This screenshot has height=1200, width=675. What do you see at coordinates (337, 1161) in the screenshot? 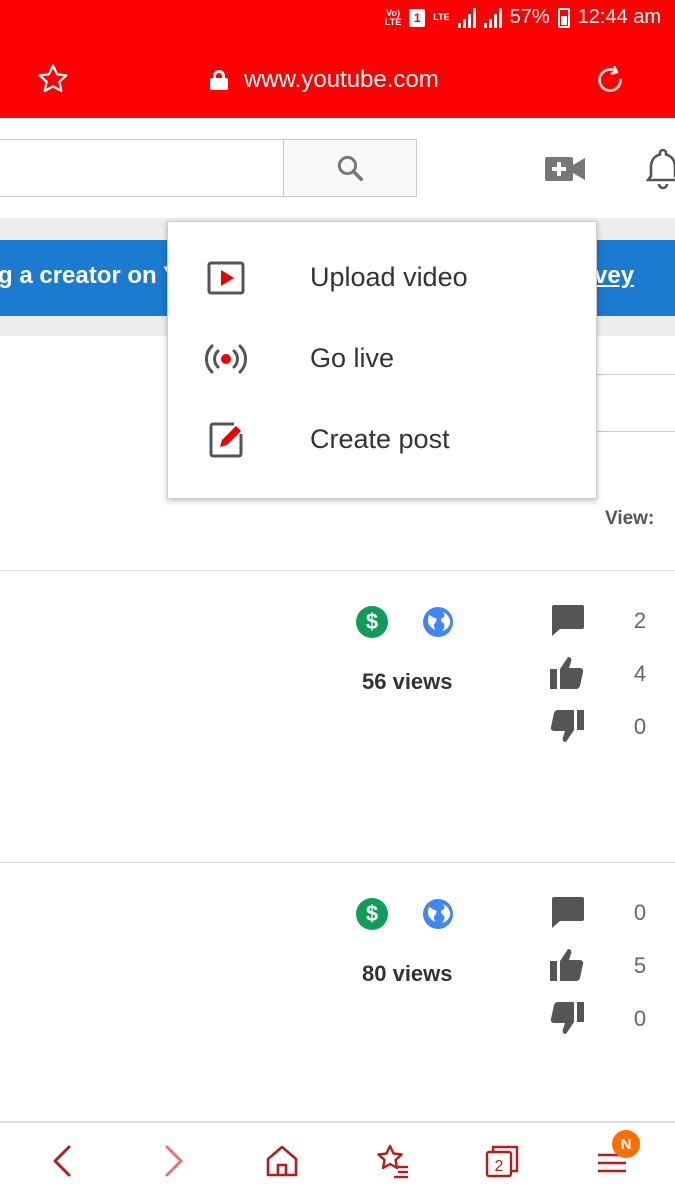
I see `browser-bottom-nav: 2` at bounding box center [337, 1161].